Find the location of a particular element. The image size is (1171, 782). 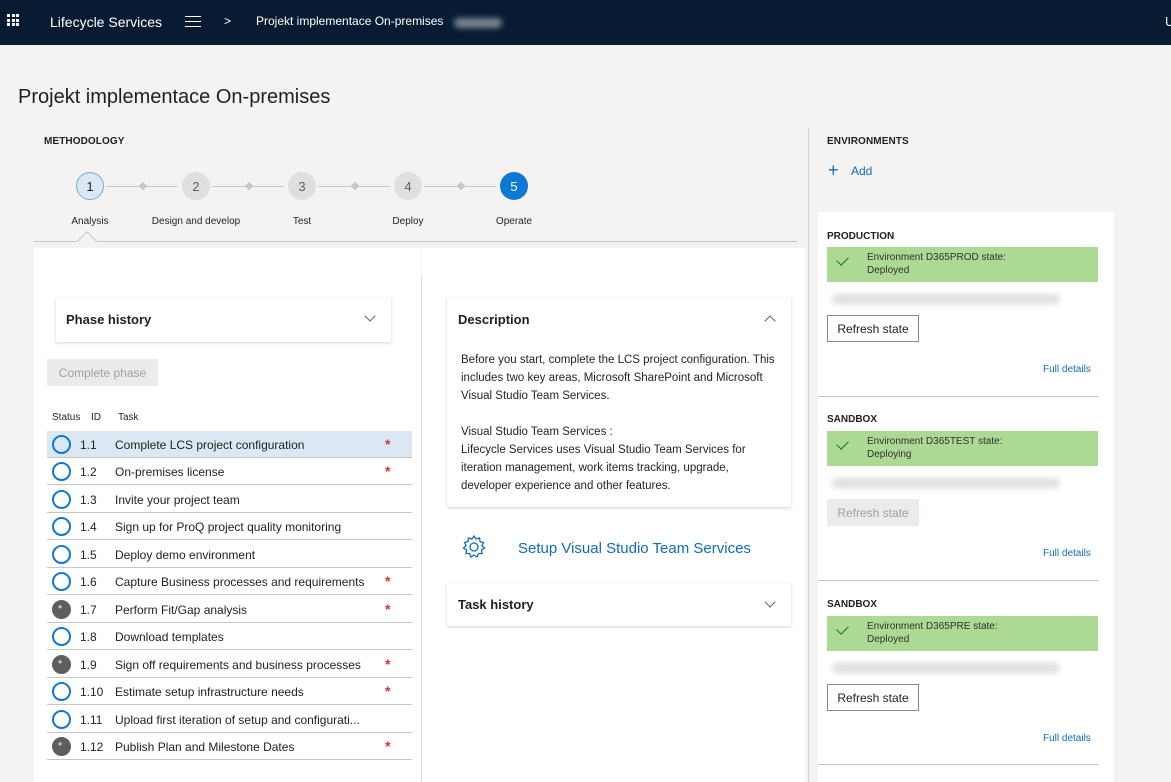

task-id: 1.9 is located at coordinates (88, 665).